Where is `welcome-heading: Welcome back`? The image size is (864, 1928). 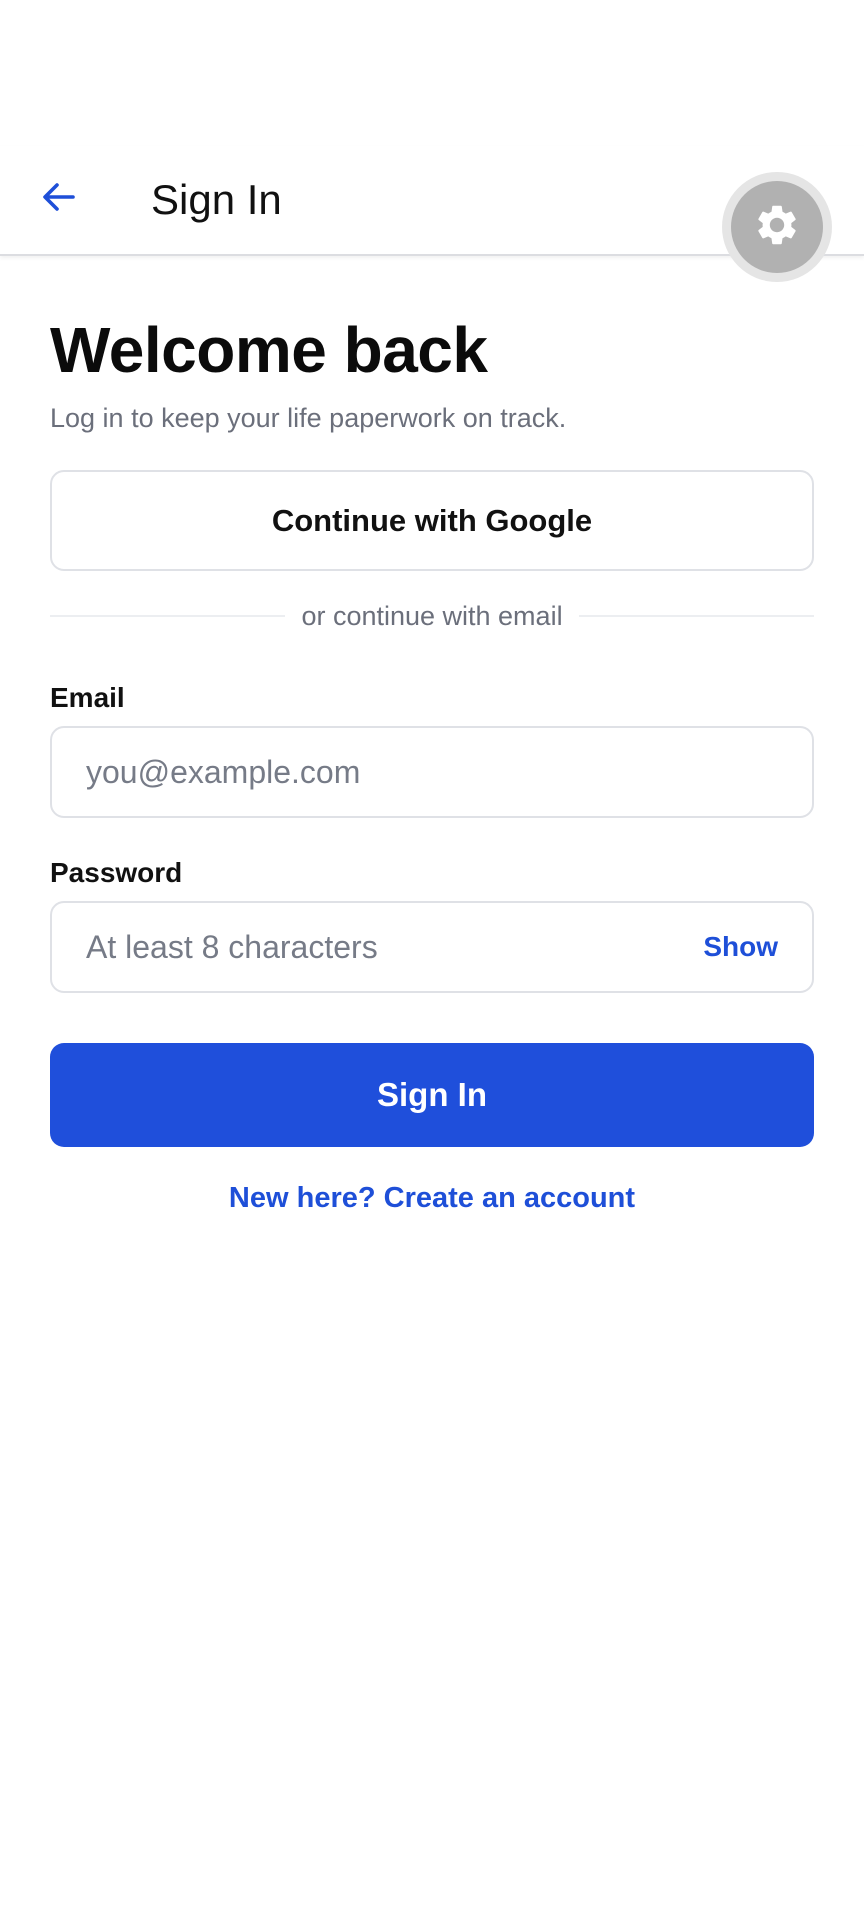
welcome-heading: Welcome back is located at coordinates (269, 350).